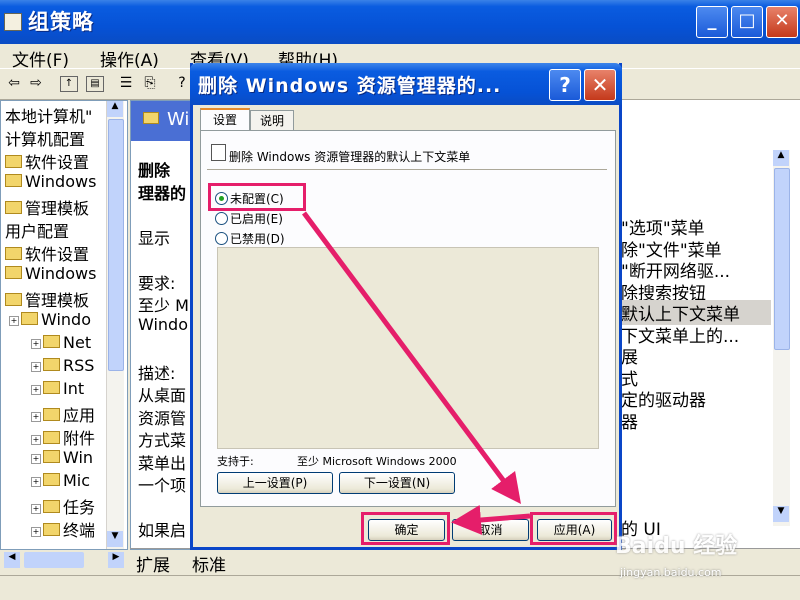 The width and height of the screenshot is (800, 600). What do you see at coordinates (12, 560) in the screenshot?
I see `scroll-left-icon: ◀` at bounding box center [12, 560].